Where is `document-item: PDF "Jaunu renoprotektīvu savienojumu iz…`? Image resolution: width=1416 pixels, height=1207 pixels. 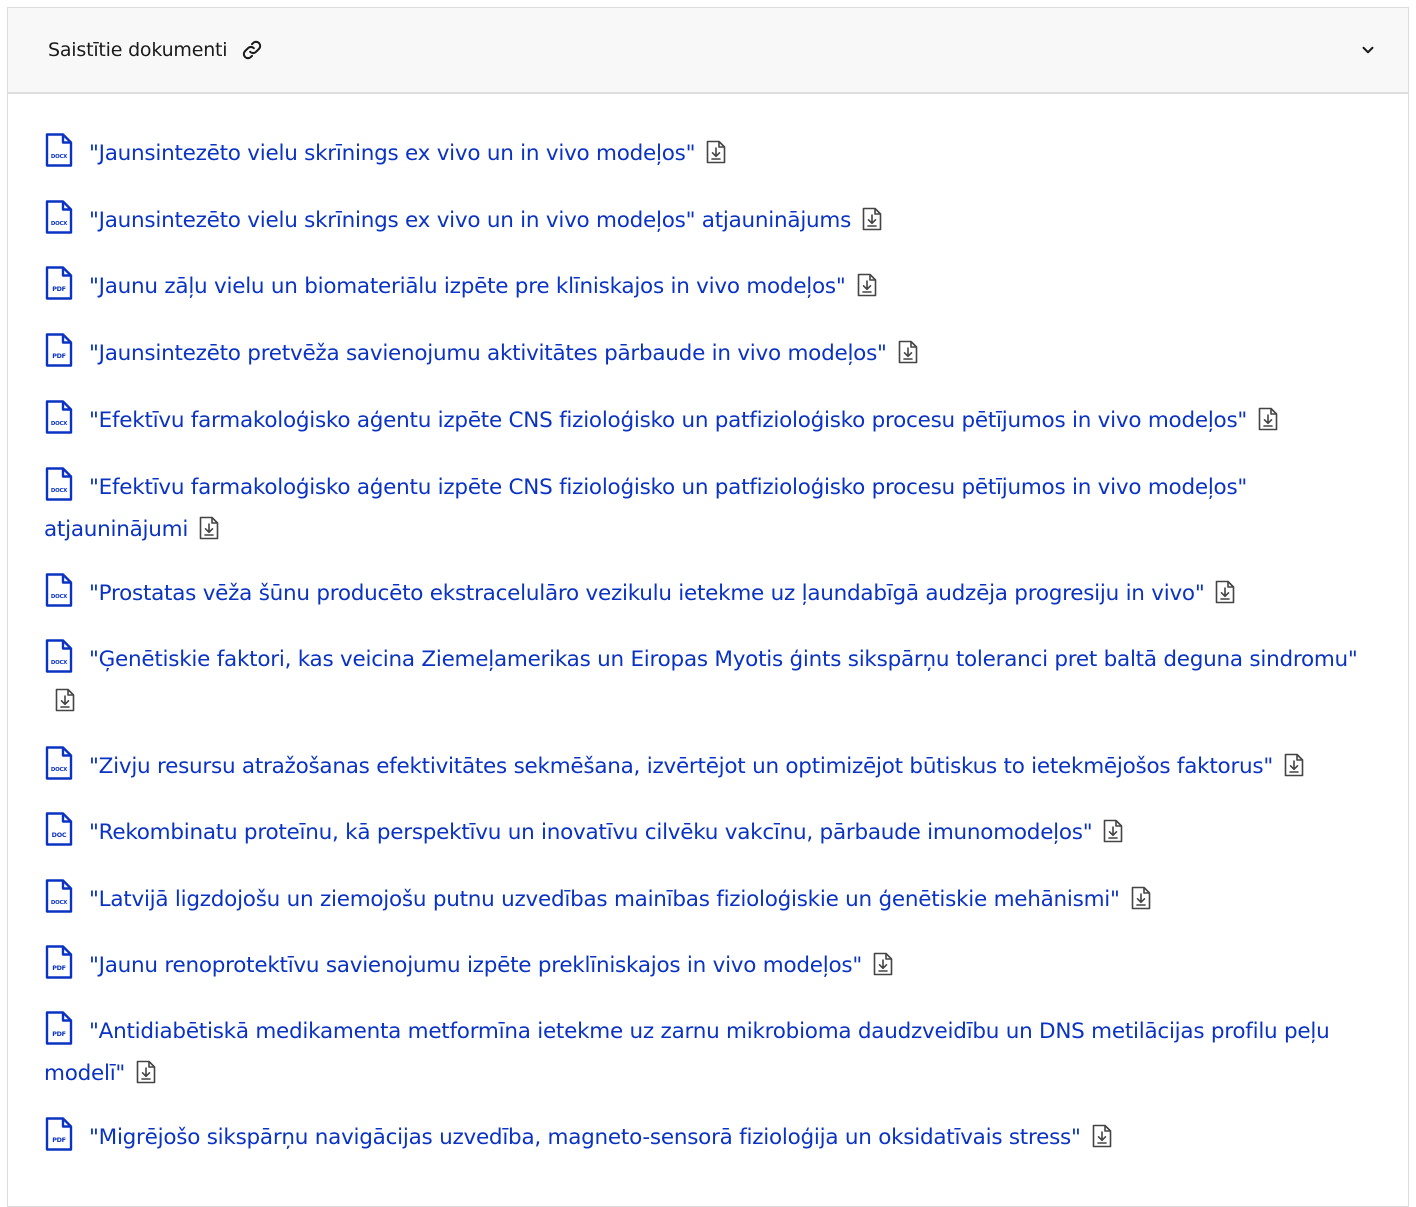
document-item: PDF "Jaunu renoprotektīvu savienojumu iz… is located at coordinates (712, 966).